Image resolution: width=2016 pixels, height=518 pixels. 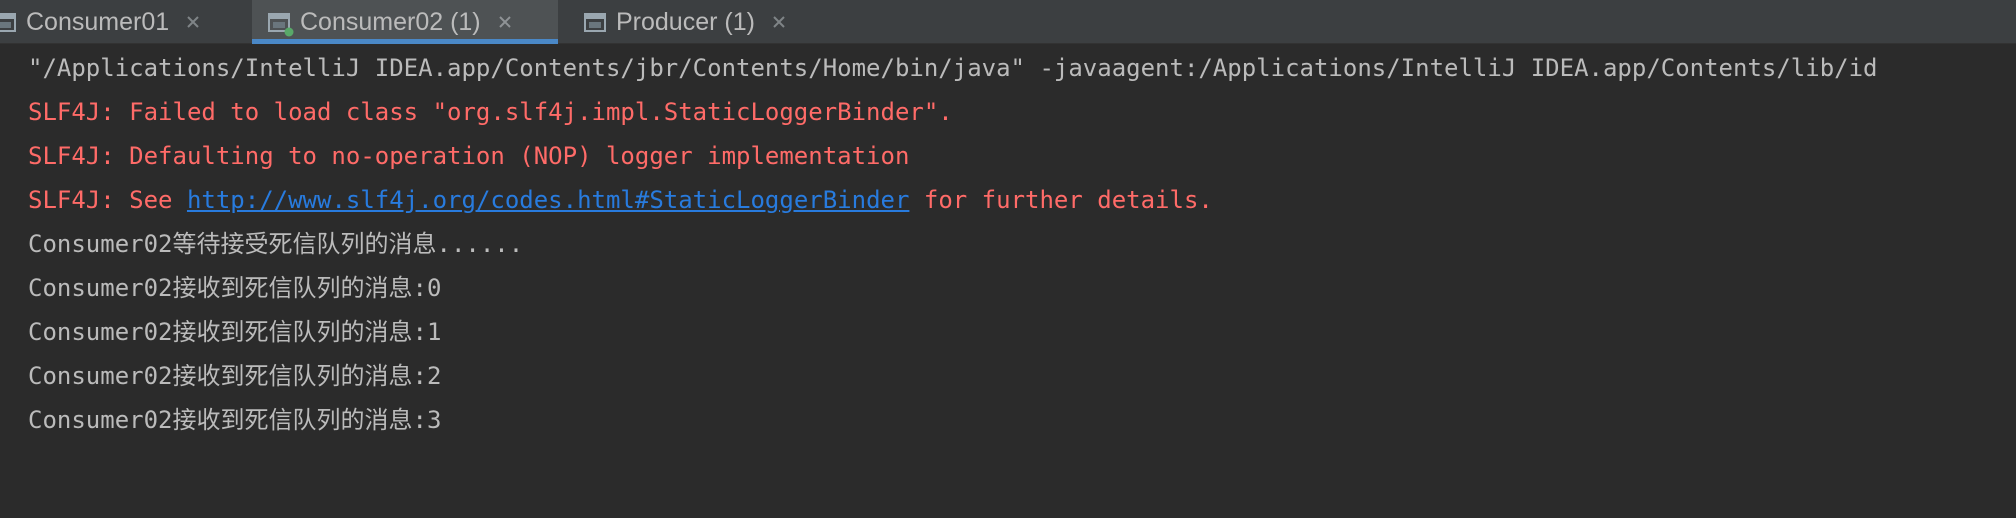 I want to click on tab-label: Producer (1), so click(x=685, y=22).